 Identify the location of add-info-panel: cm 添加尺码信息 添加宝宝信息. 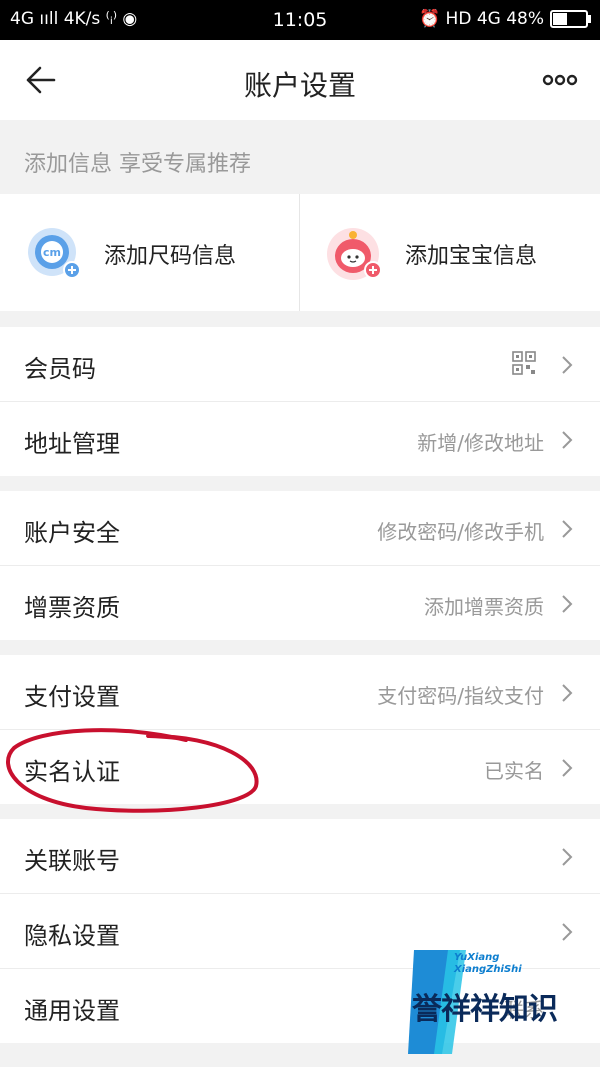
(300, 252).